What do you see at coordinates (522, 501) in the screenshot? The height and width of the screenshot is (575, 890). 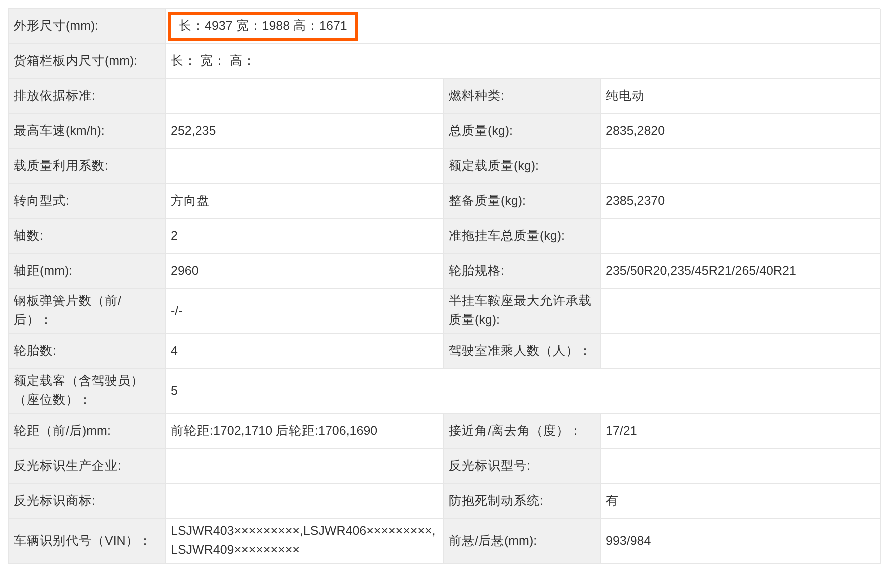 I see `field-label: 防抱死制动系统:` at bounding box center [522, 501].